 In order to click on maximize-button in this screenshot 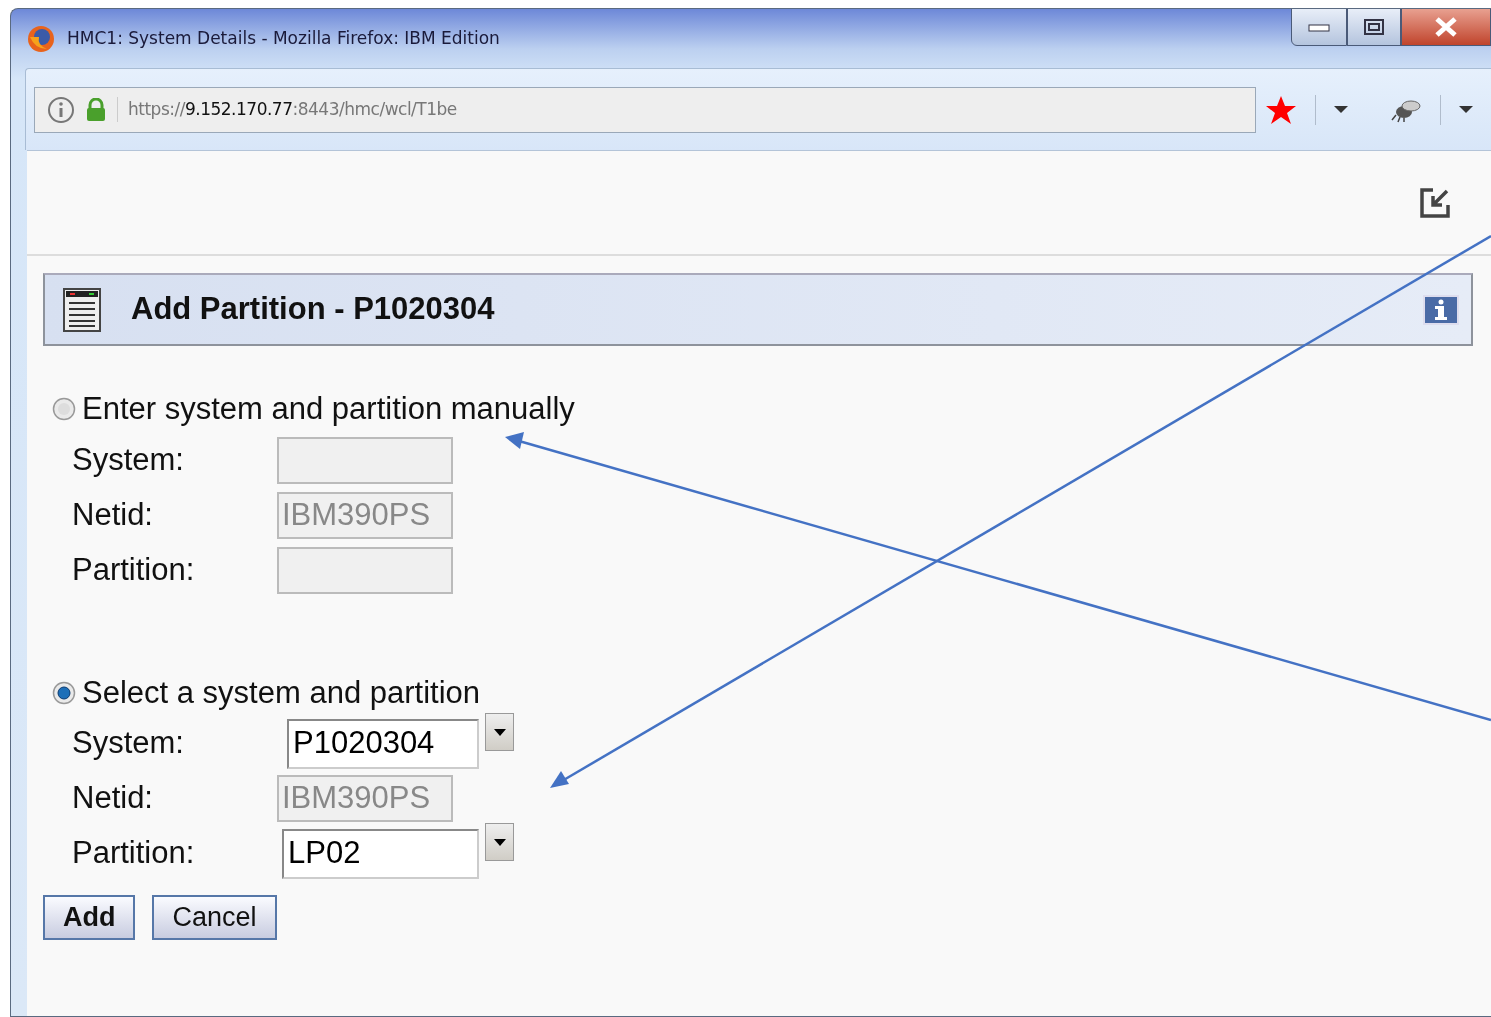, I will do `click(1374, 27)`.